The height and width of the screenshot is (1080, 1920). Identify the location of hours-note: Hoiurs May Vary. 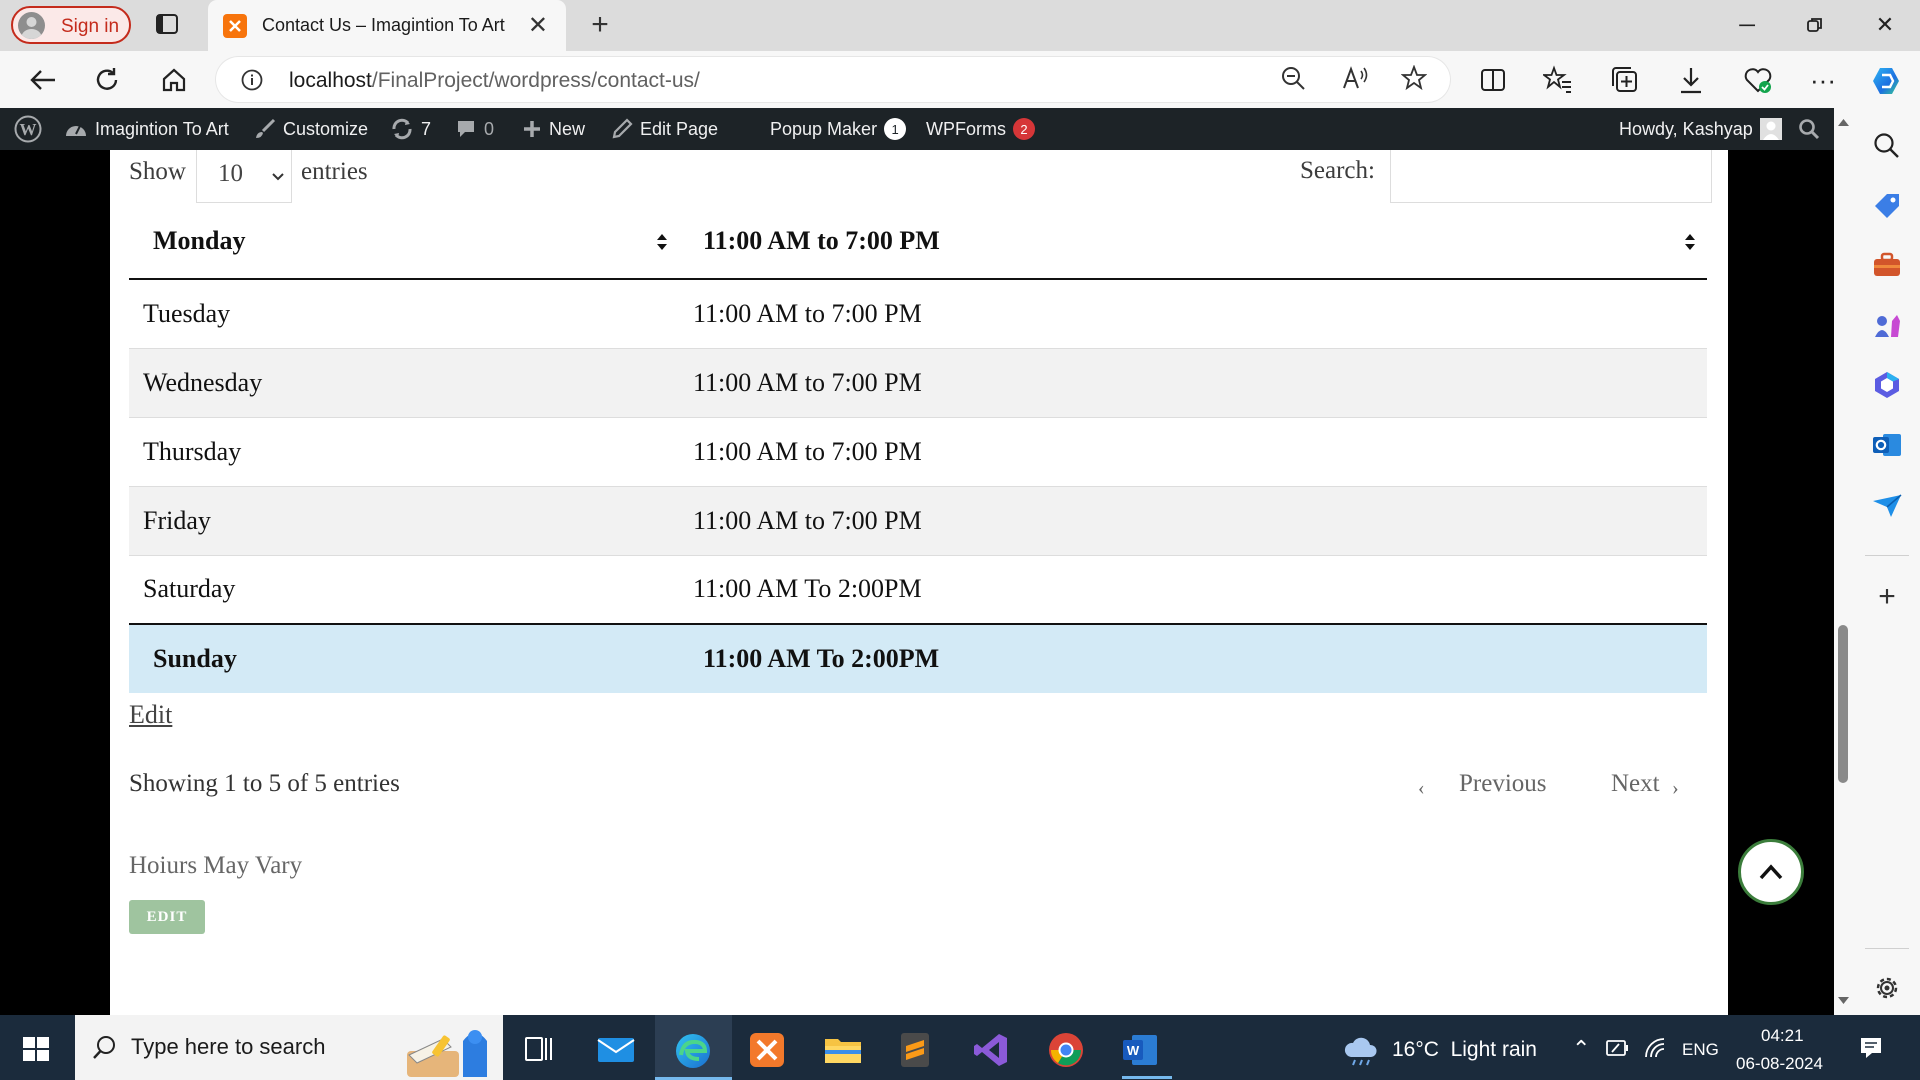
(216, 865).